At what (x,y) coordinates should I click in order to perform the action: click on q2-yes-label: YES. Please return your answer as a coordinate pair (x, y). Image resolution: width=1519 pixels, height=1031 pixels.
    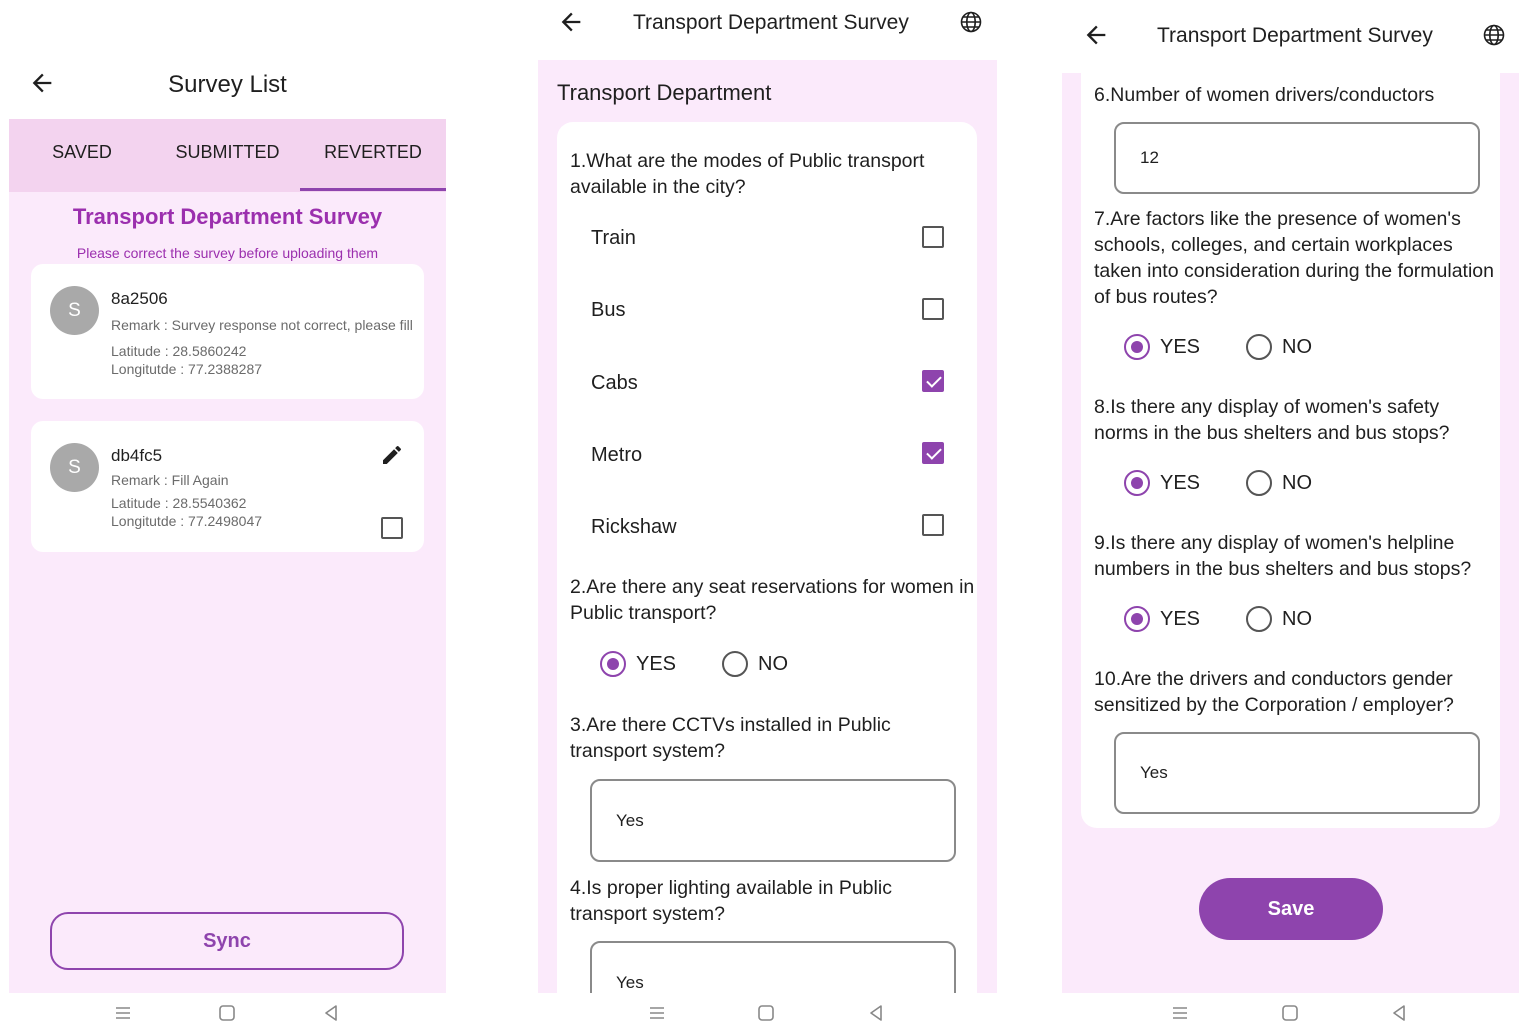
    Looking at the image, I should click on (656, 664).